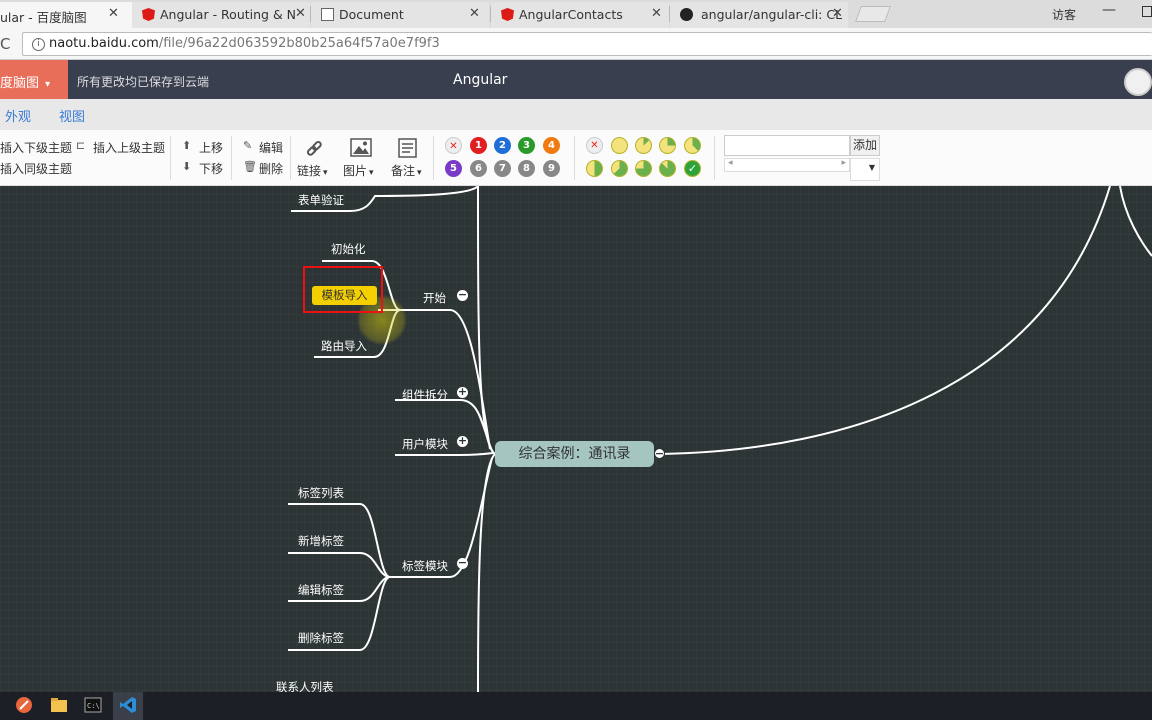 Image resolution: width=1152 pixels, height=720 pixels. Describe the element at coordinates (619, 145) in the screenshot. I see `progress-0-icon` at that location.